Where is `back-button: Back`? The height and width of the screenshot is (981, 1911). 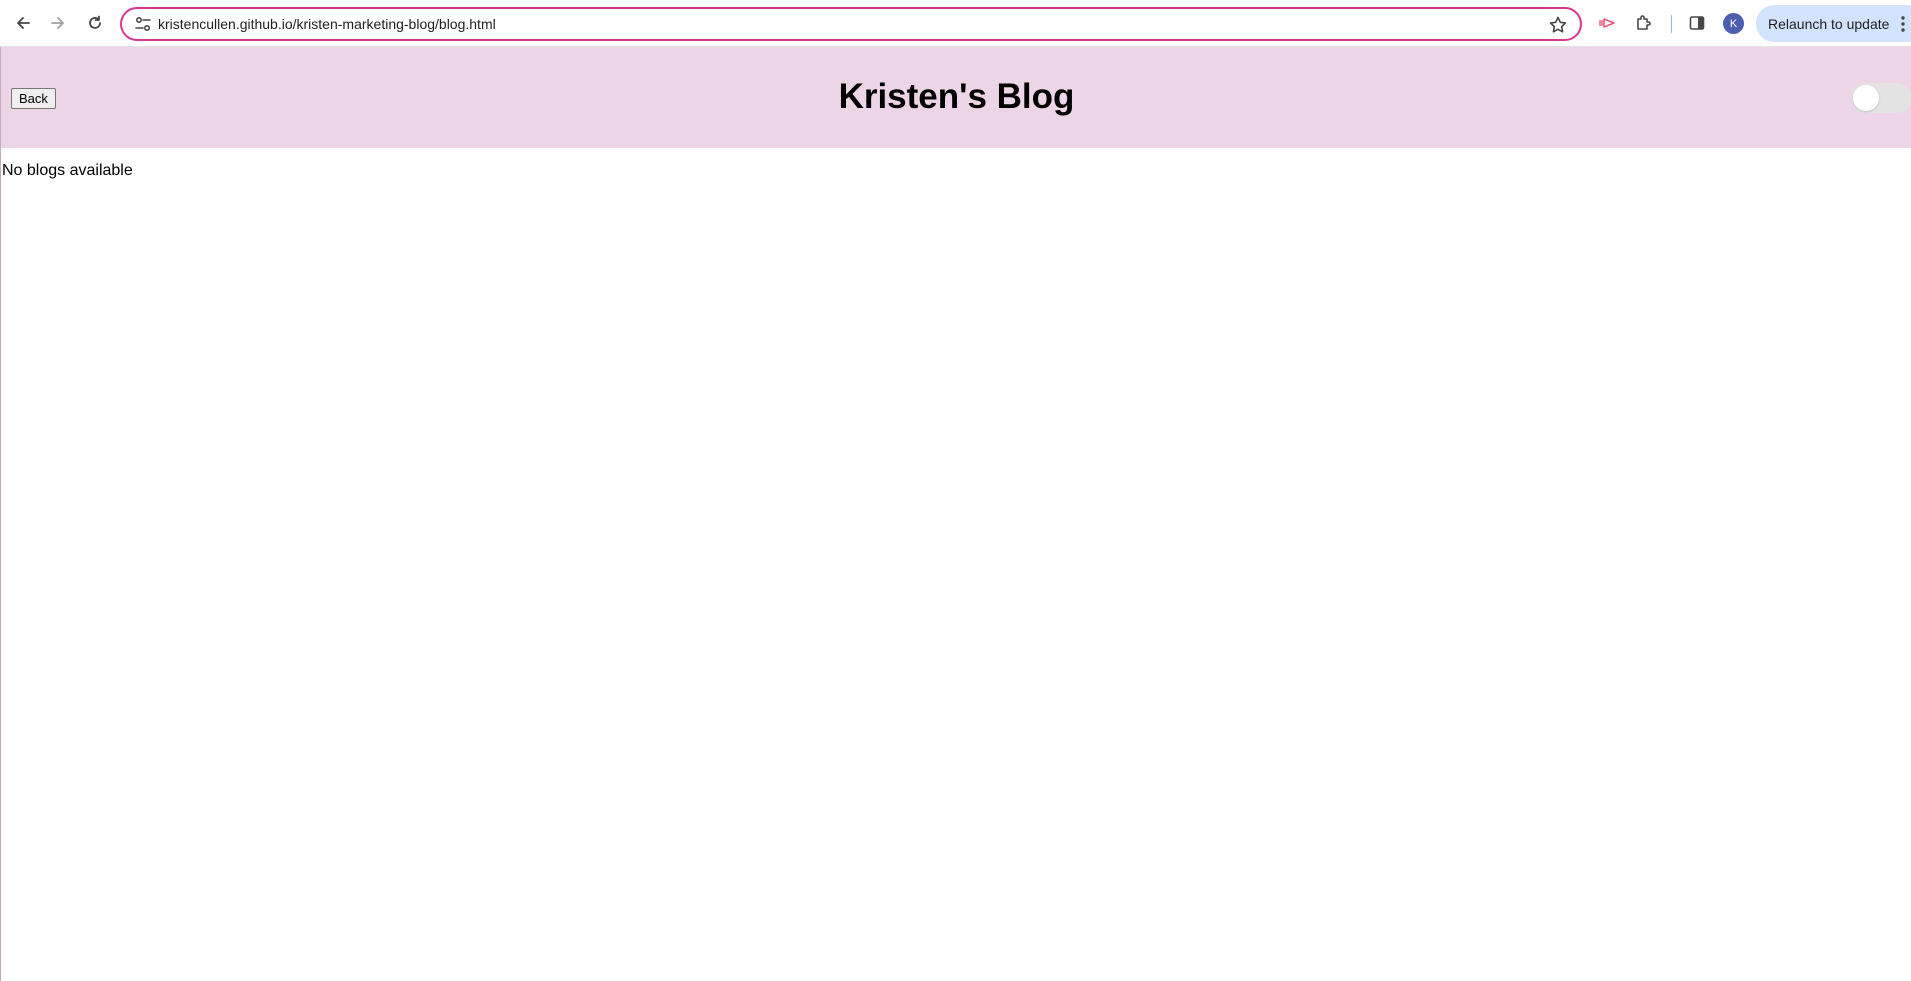
back-button: Back is located at coordinates (33, 98).